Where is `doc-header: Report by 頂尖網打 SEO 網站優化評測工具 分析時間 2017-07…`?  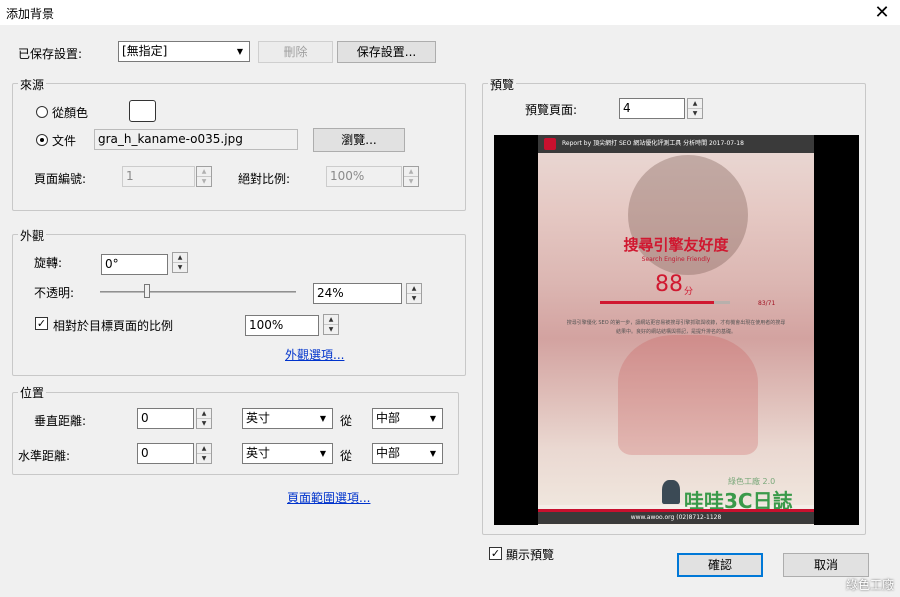
doc-header: Report by 頂尖網打 SEO 網站優化評測工具 分析時間 2017-07… is located at coordinates (676, 144).